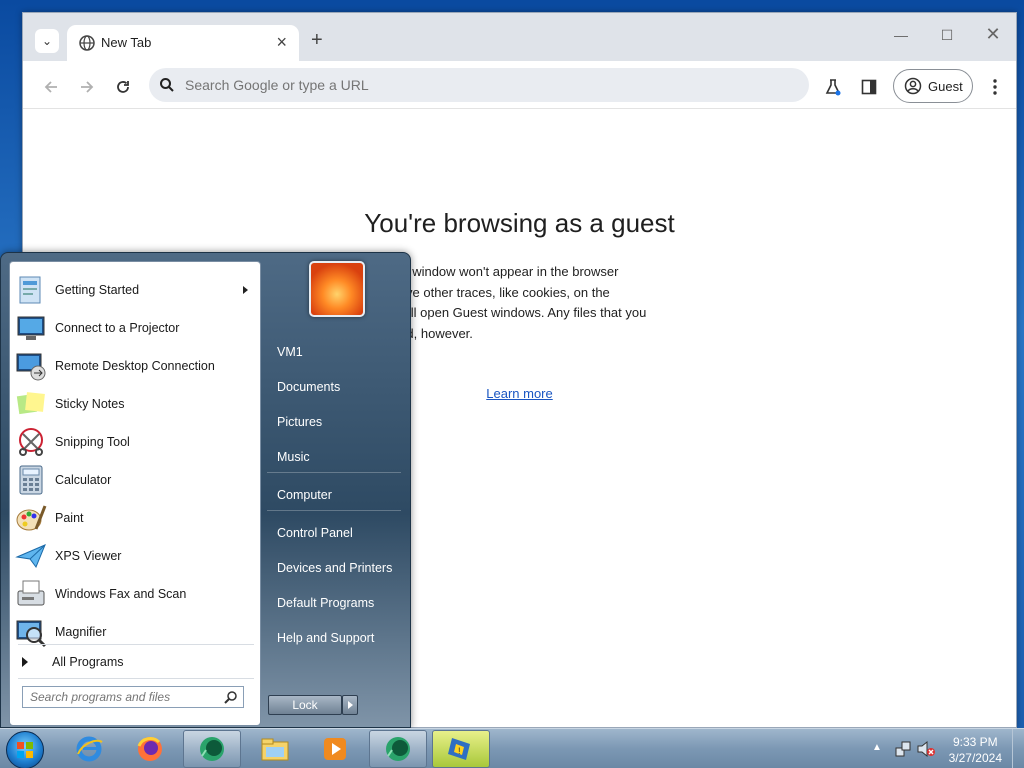 The width and height of the screenshot is (1024, 768). I want to click on start-search-box, so click(133, 697).